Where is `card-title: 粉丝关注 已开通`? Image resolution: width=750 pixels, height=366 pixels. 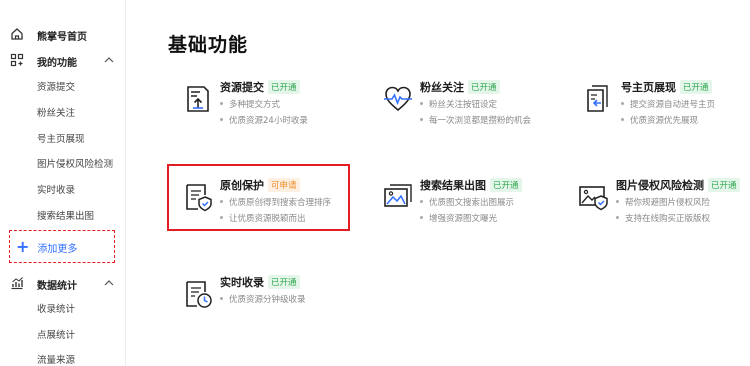 card-title: 粉丝关注 已开通 is located at coordinates (460, 87).